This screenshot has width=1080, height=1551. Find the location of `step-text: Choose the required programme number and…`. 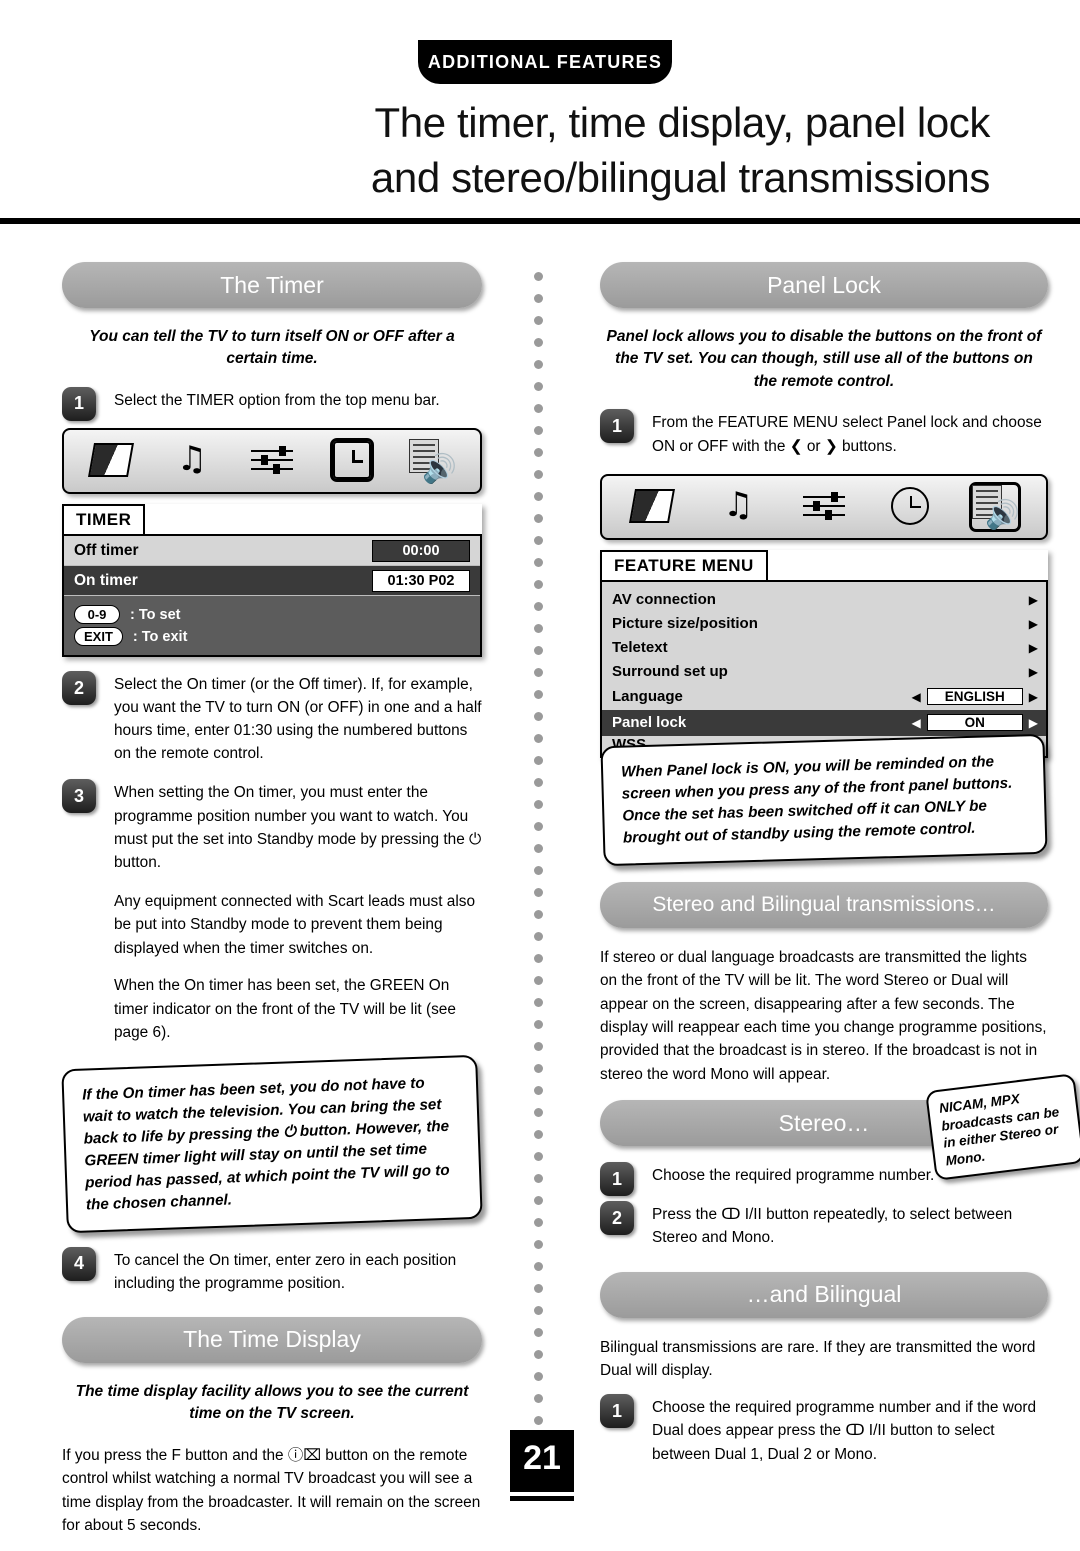

step-text: Choose the required programme number and… is located at coordinates (844, 1431).